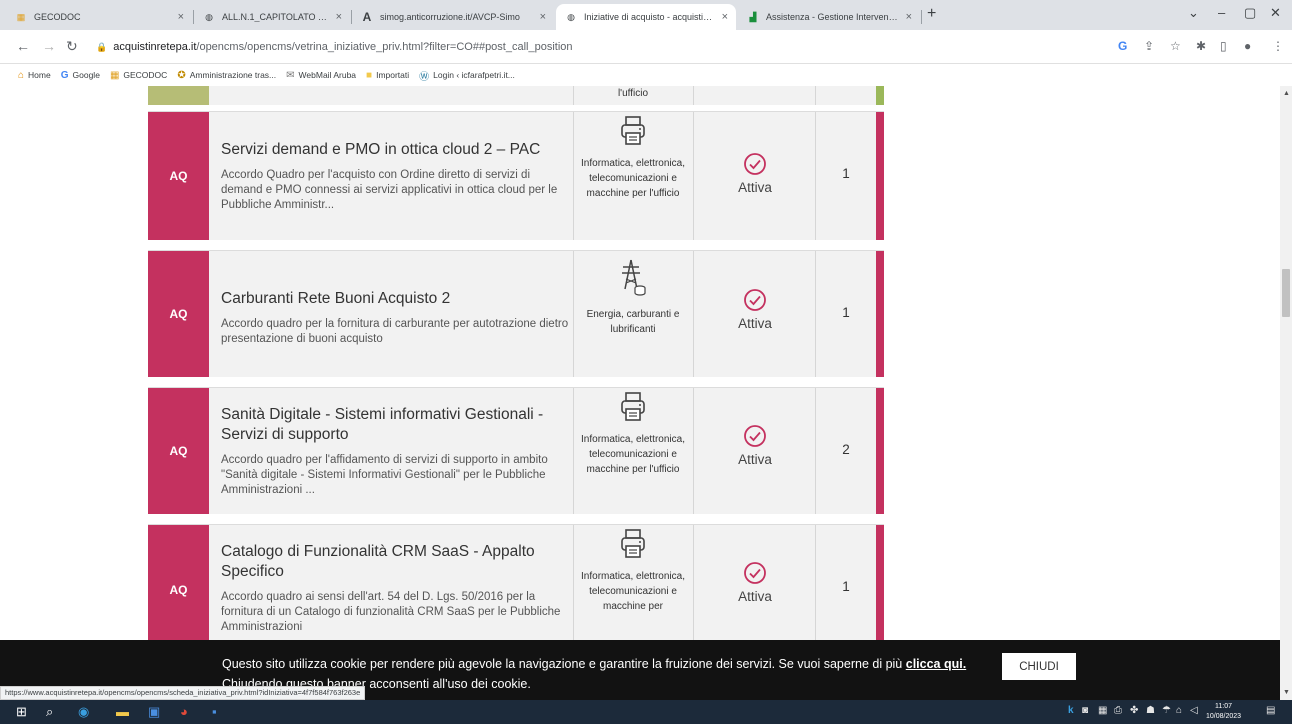 The image size is (1292, 724). I want to click on google-icon: G, so click(1122, 46).